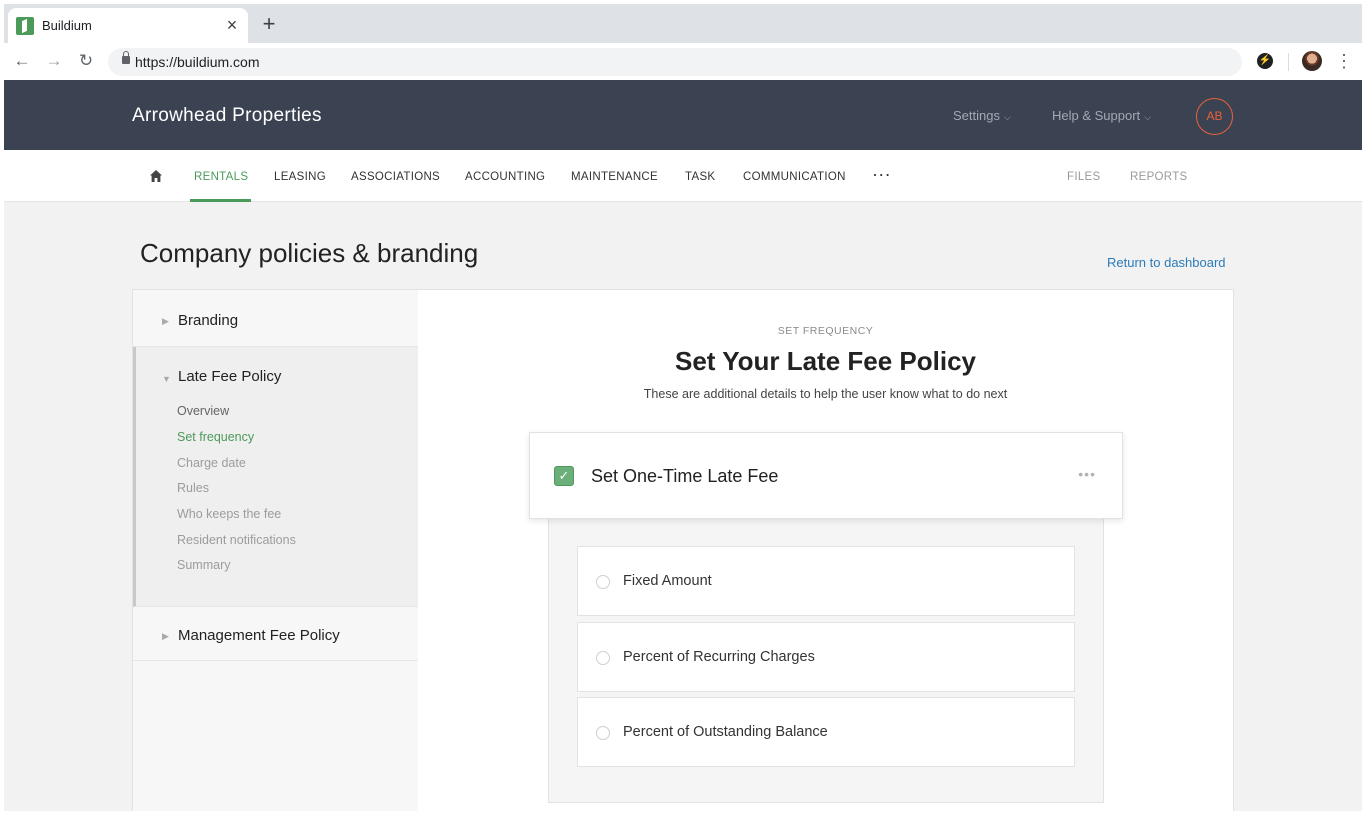 The width and height of the screenshot is (1366, 815). What do you see at coordinates (976, 115) in the screenshot?
I see `settings-label: Settings` at bounding box center [976, 115].